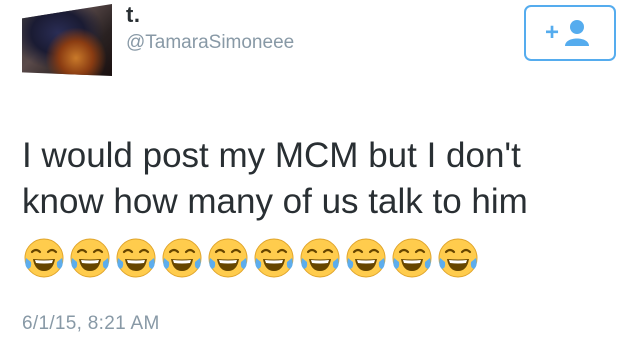  I want to click on emoji-row, so click(251, 258).